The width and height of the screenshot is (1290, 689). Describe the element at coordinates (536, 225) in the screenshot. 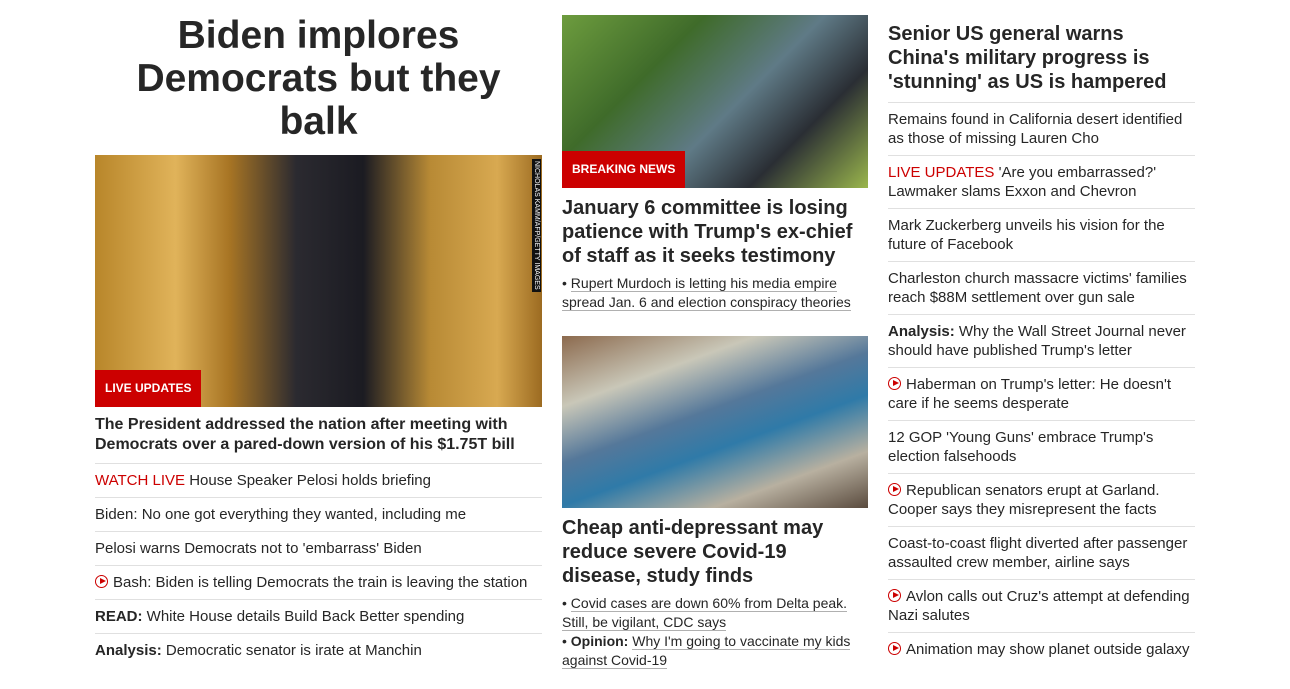

I see `image-credit: NICHOLAS KAMM/AFP/GETTY IMAGES` at that location.